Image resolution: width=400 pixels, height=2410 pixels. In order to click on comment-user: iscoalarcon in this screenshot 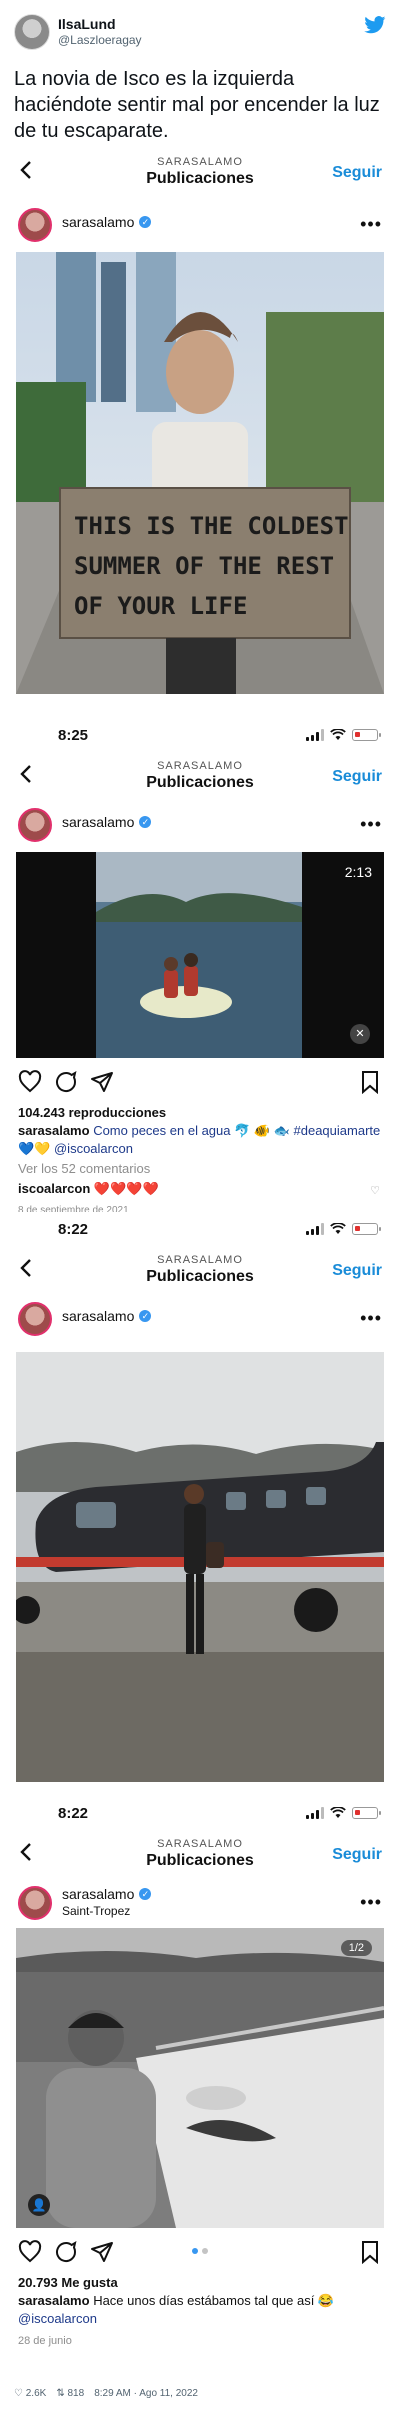, I will do `click(54, 1188)`.